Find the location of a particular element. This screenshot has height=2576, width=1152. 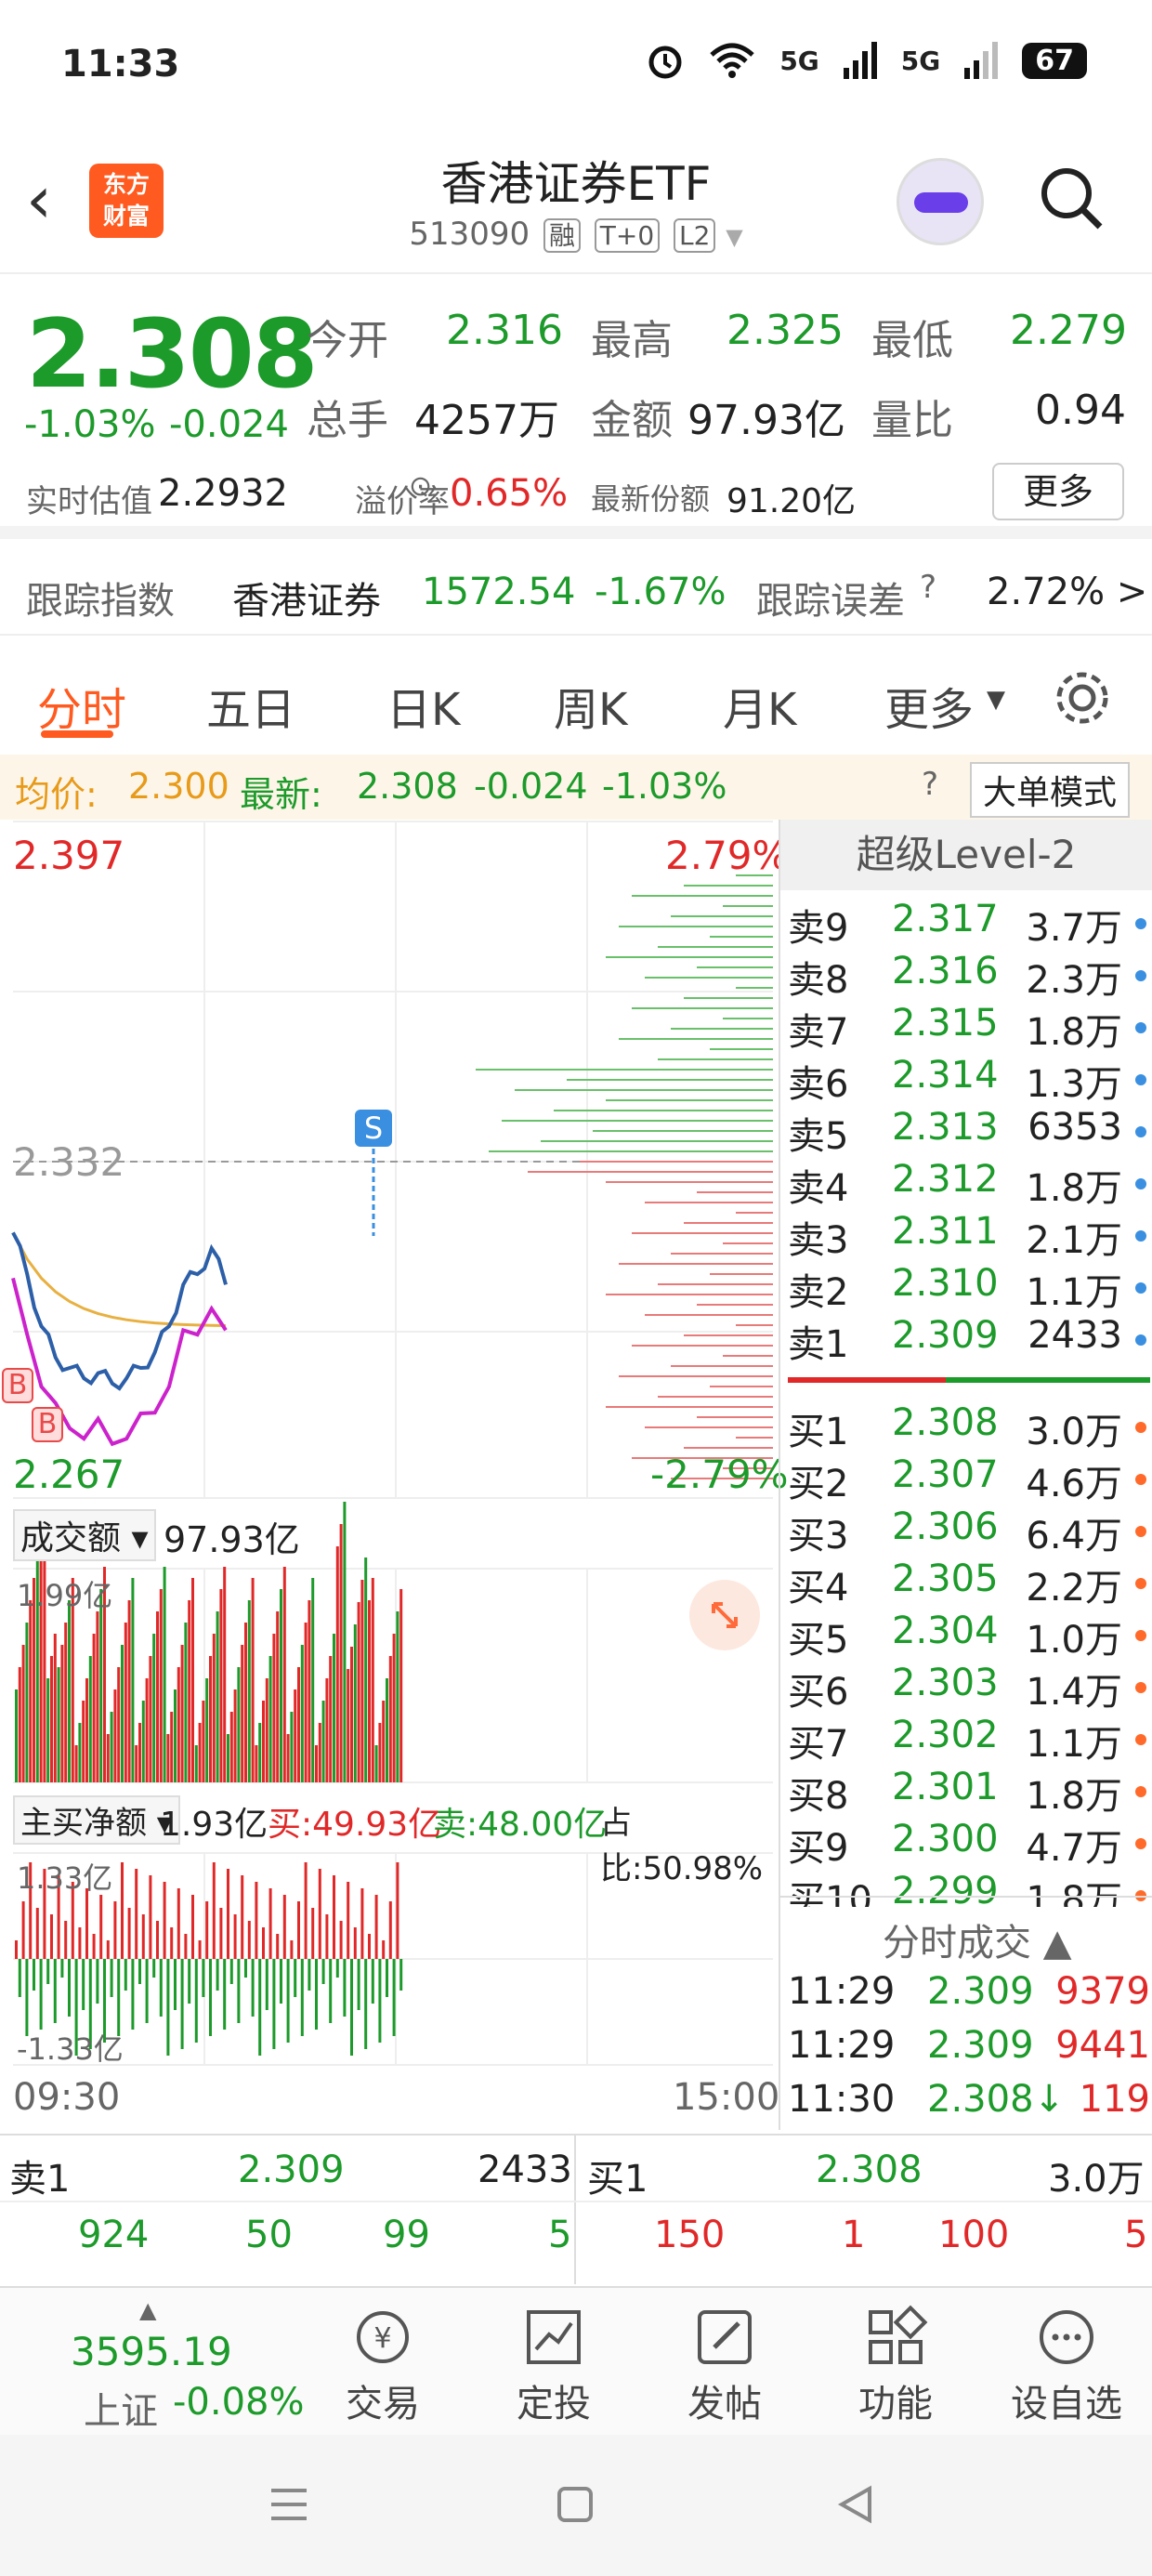

ask-price: 2.315 is located at coordinates (945, 1023).